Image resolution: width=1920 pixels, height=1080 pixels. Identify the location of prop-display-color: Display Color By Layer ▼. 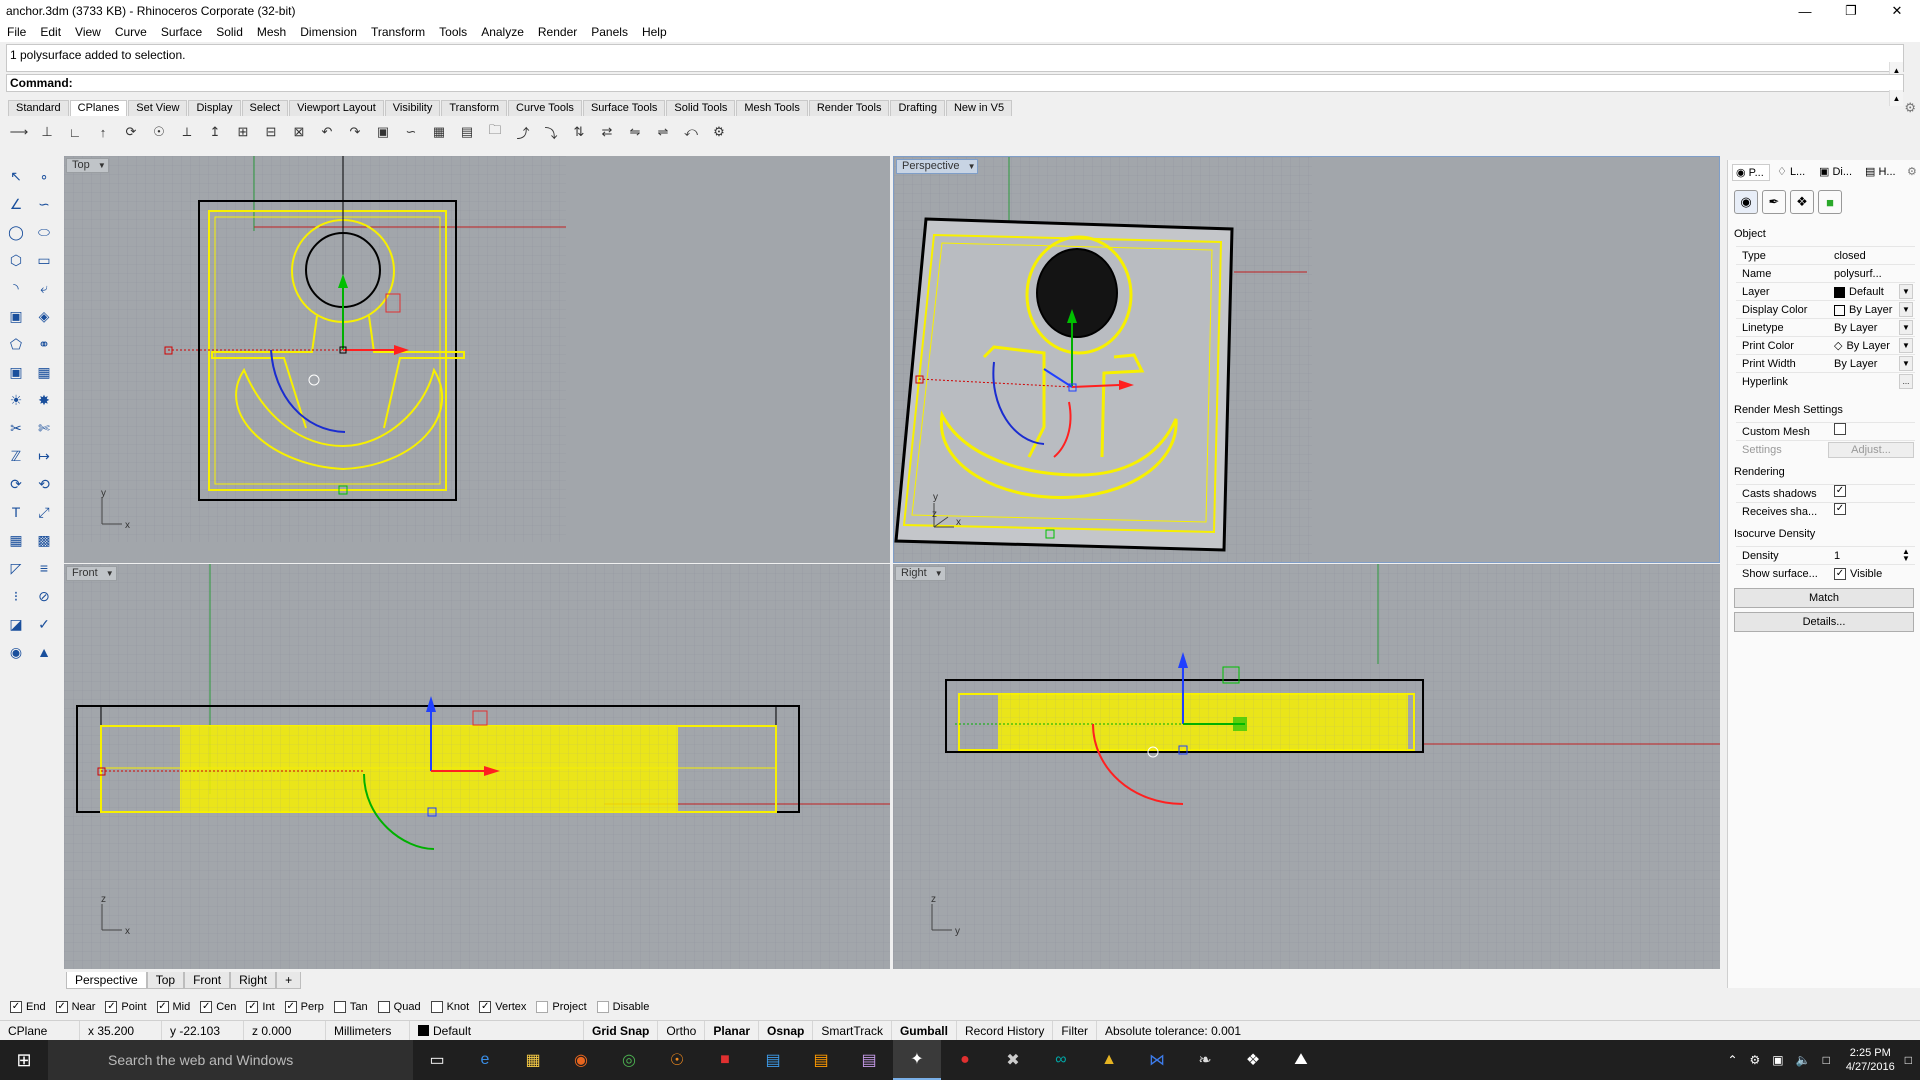
(1825, 309).